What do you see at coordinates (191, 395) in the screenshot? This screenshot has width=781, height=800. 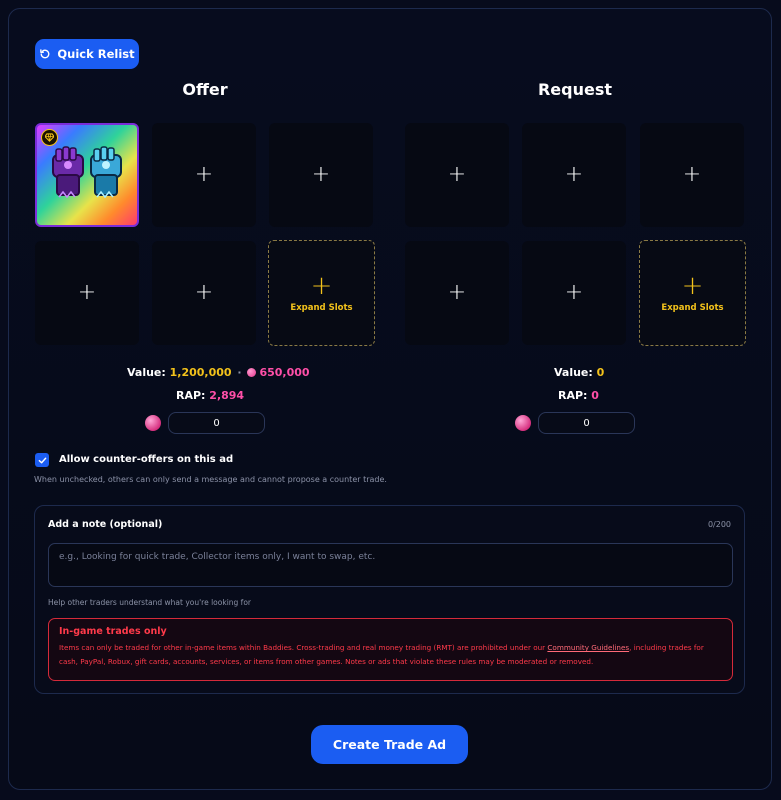 I see `offer-rap-label: RAP:` at bounding box center [191, 395].